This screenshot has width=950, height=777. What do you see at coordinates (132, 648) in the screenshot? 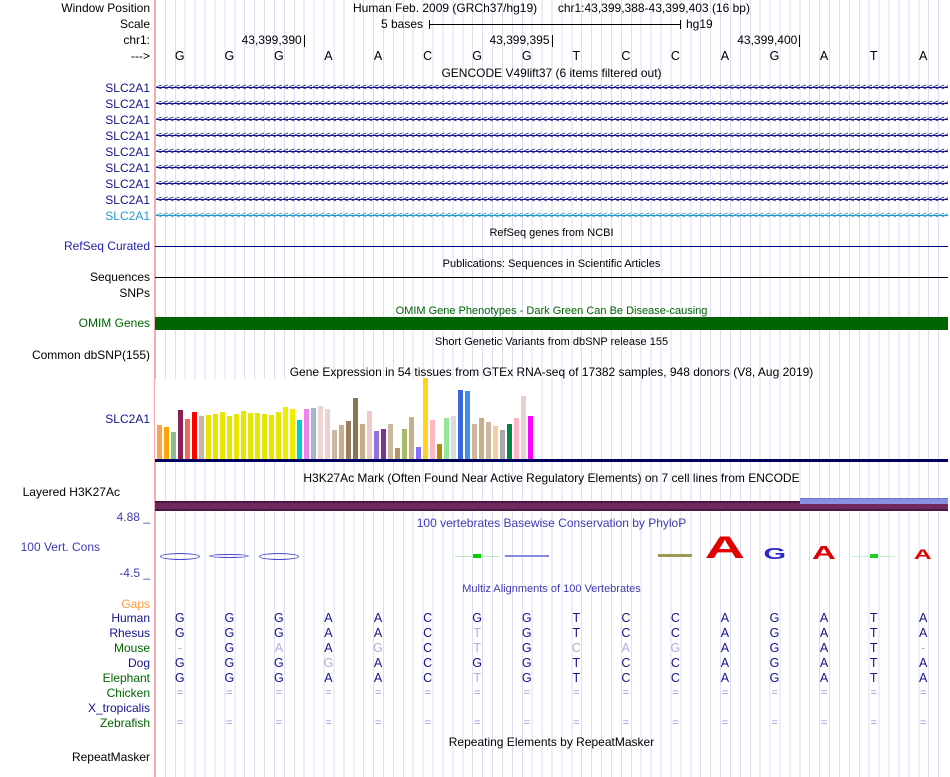
I see `species-label: Mouse` at bounding box center [132, 648].